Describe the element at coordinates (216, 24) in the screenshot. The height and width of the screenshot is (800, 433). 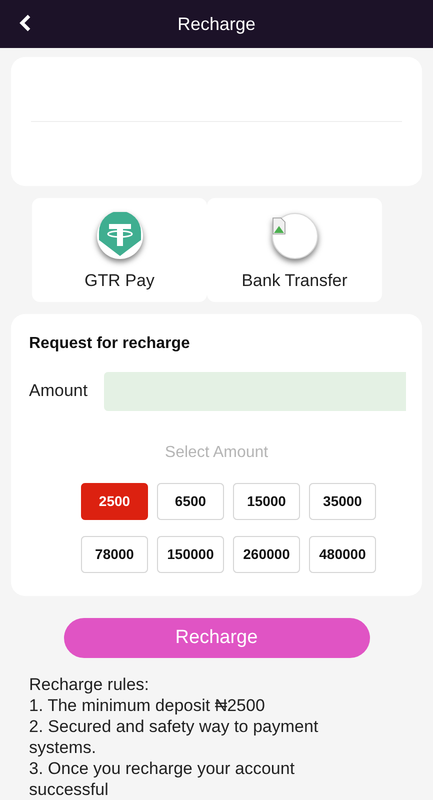
I see `page-title: Recharge` at that location.